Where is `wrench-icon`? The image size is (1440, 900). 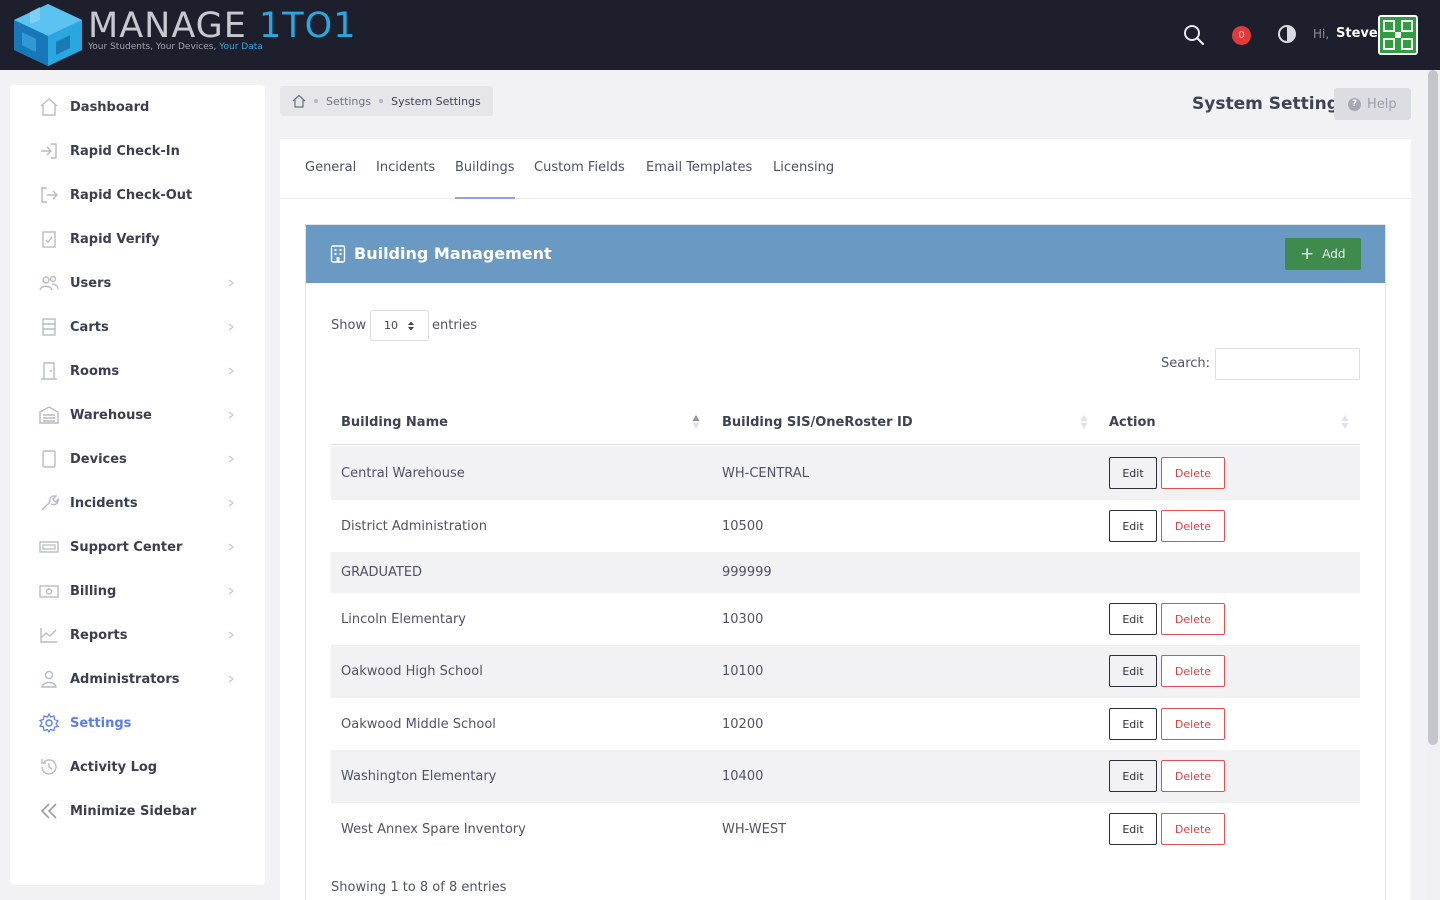 wrench-icon is located at coordinates (50, 503).